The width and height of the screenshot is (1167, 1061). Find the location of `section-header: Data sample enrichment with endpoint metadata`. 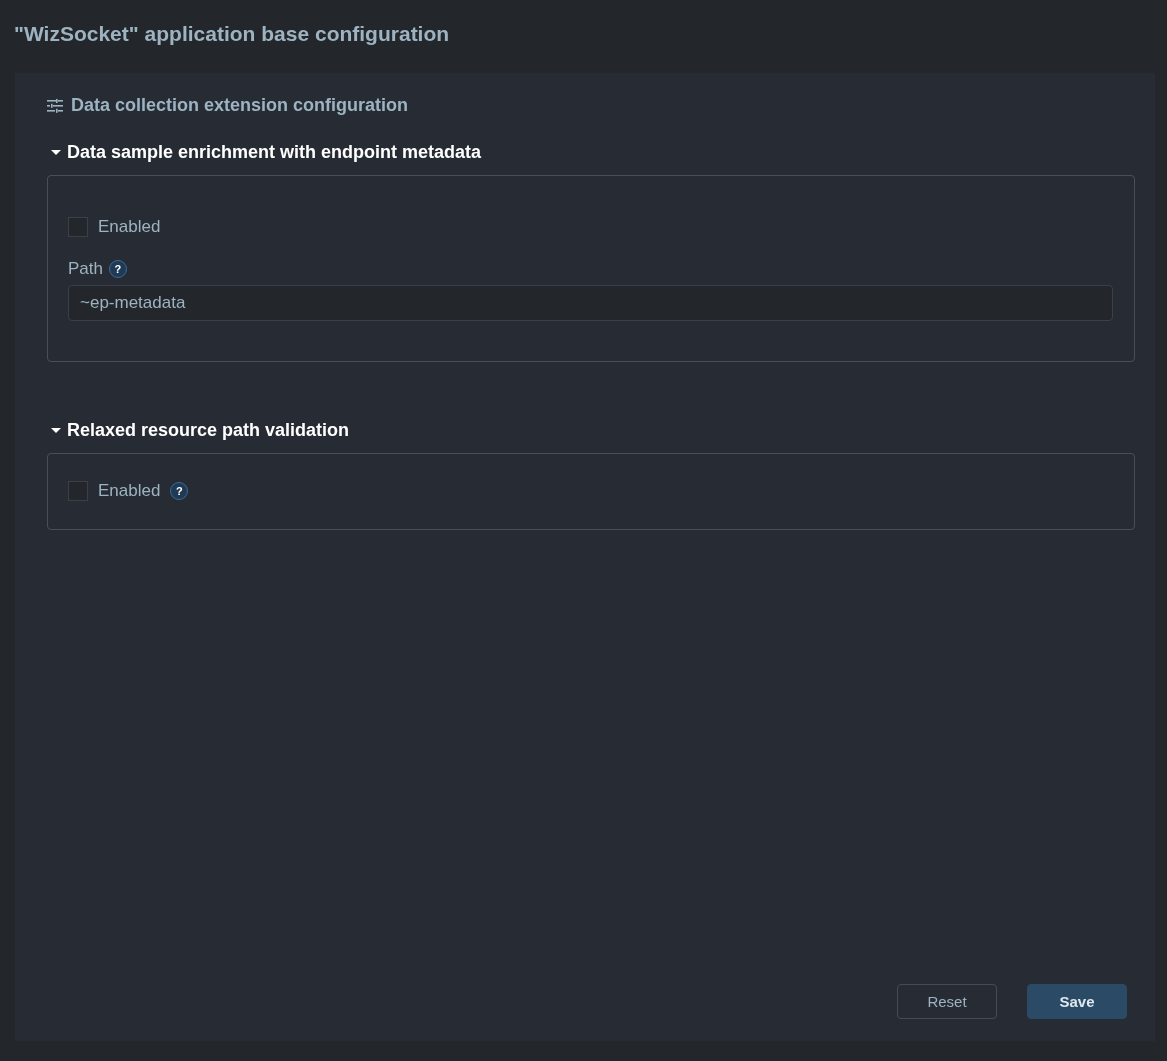

section-header: Data sample enrichment with endpoint metadata is located at coordinates (264, 152).